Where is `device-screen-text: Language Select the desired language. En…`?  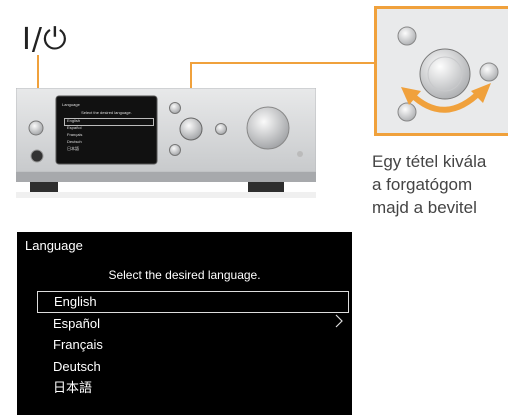 device-screen-text: Language Select the desired language. En… is located at coordinates (106, 130).